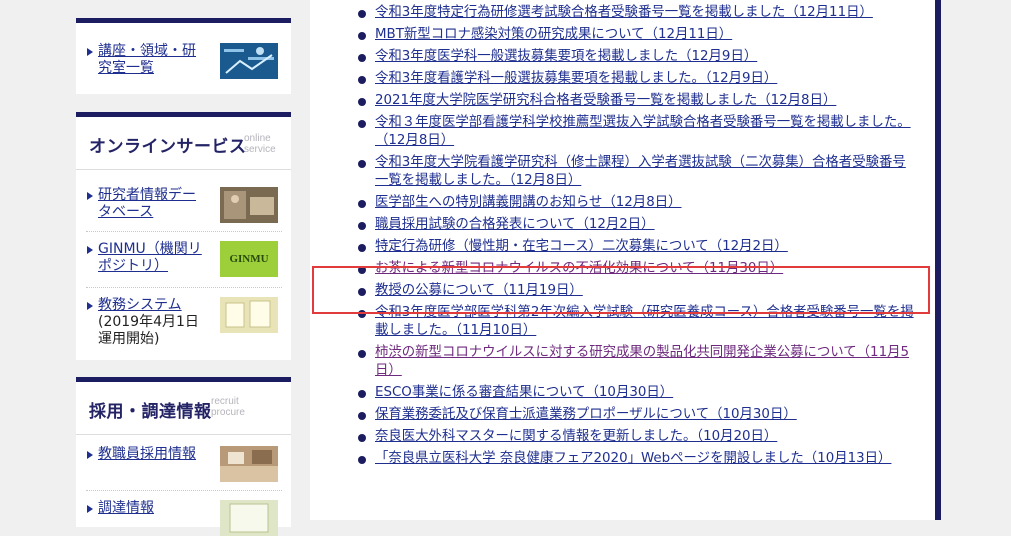 The image size is (1011, 536). What do you see at coordinates (624, 12) in the screenshot?
I see `news-link: 令和3年度特定行為研修選考試験合格者受験番号一覧を掲載しました（12月11日）` at bounding box center [624, 12].